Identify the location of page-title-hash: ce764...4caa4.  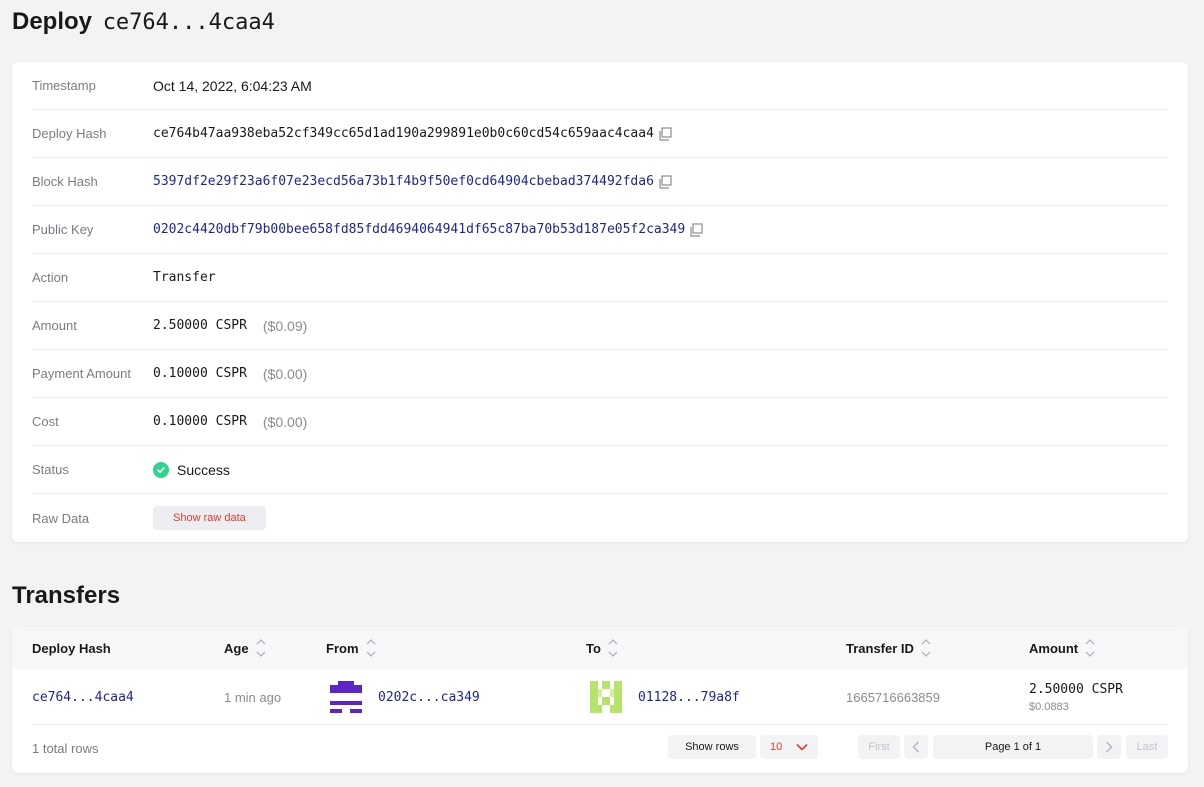
(188, 22).